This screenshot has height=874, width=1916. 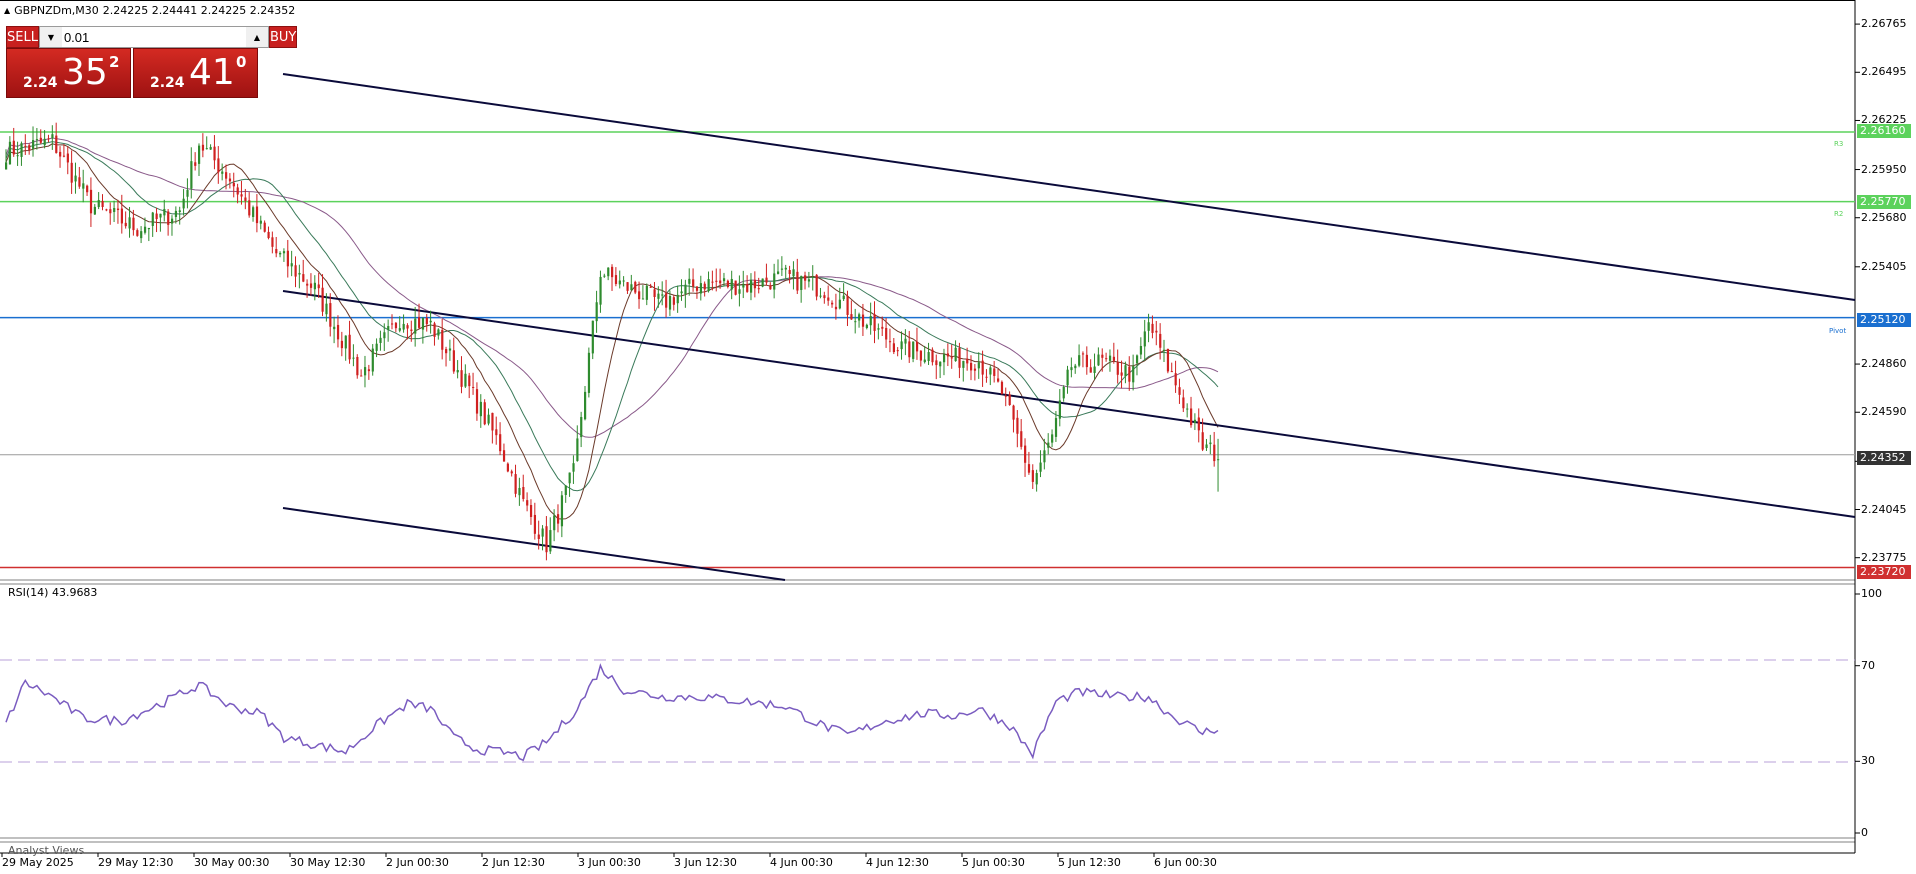 What do you see at coordinates (1838, 214) in the screenshot?
I see `r2-line-label: R2` at bounding box center [1838, 214].